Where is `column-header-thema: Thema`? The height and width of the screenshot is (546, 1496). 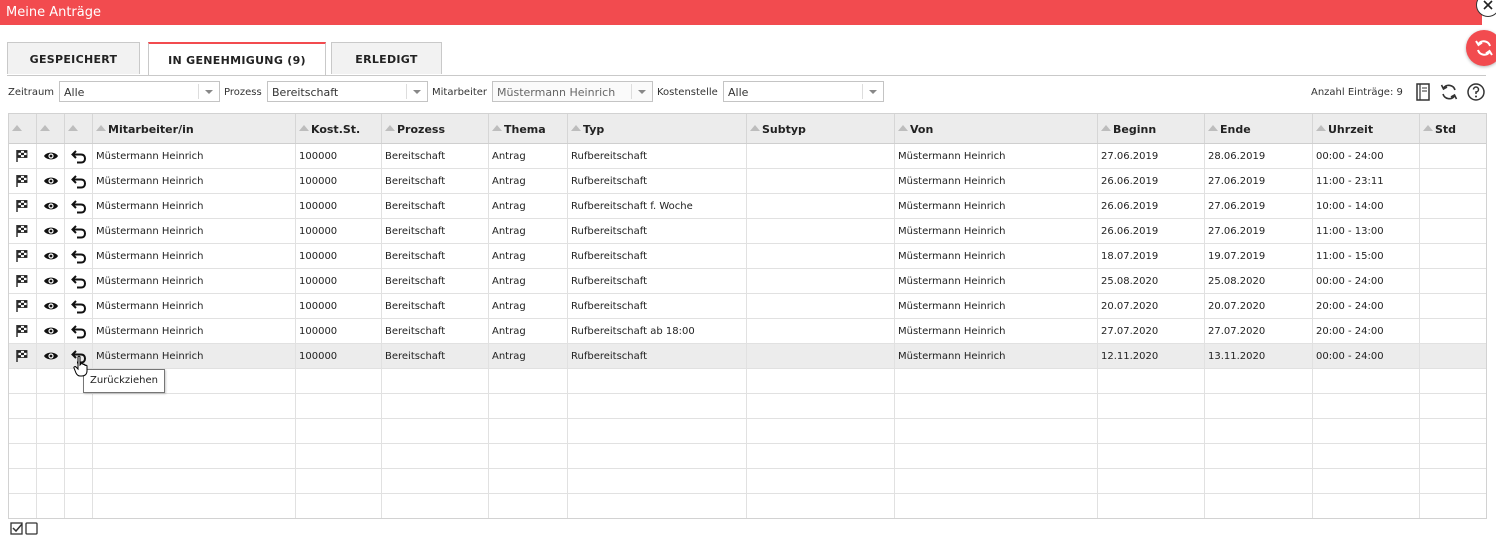
column-header-thema: Thema is located at coordinates (528, 128).